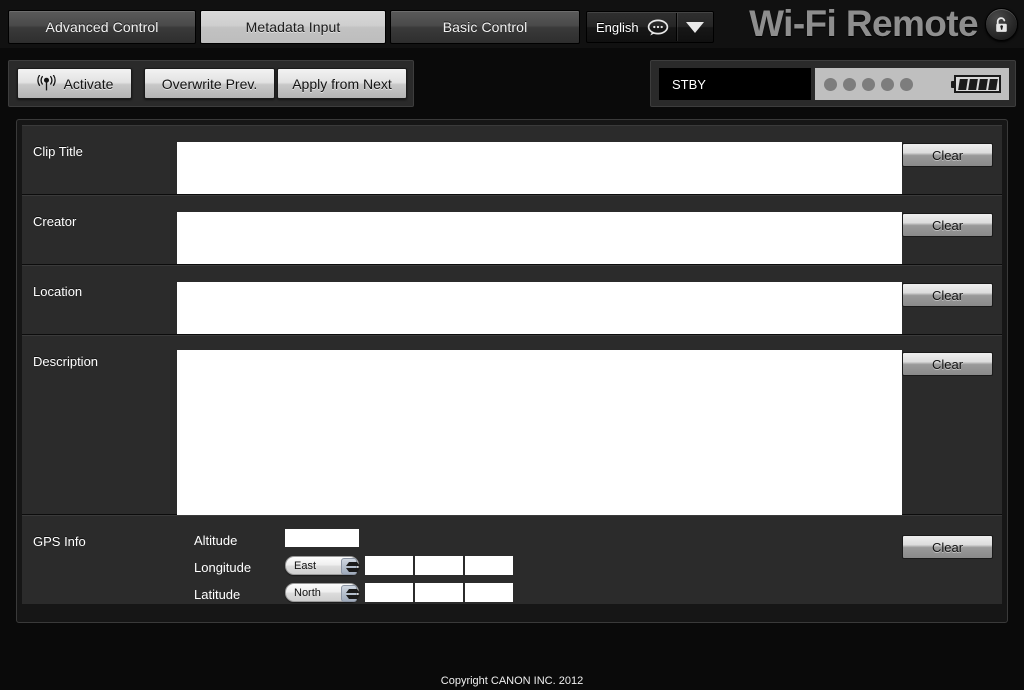  What do you see at coordinates (217, 594) in the screenshot?
I see `latitude-label: Latitude` at bounding box center [217, 594].